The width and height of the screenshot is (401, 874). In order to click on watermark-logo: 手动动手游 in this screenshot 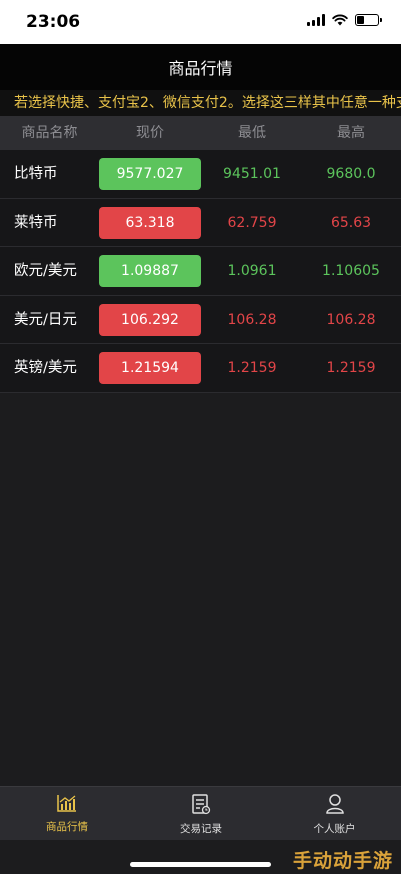, I will do `click(342, 861)`.